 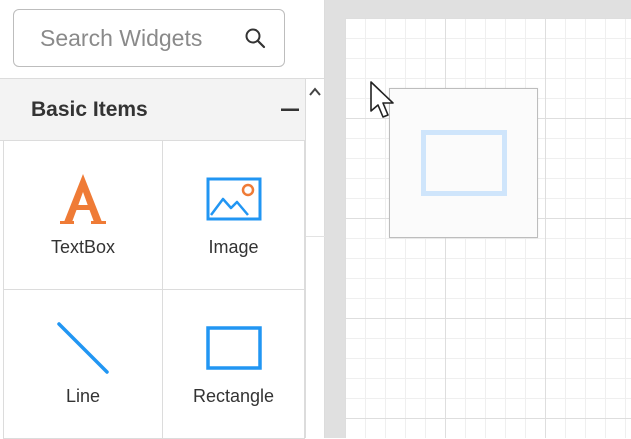 I want to click on section-title: Basic Items, so click(x=89, y=109).